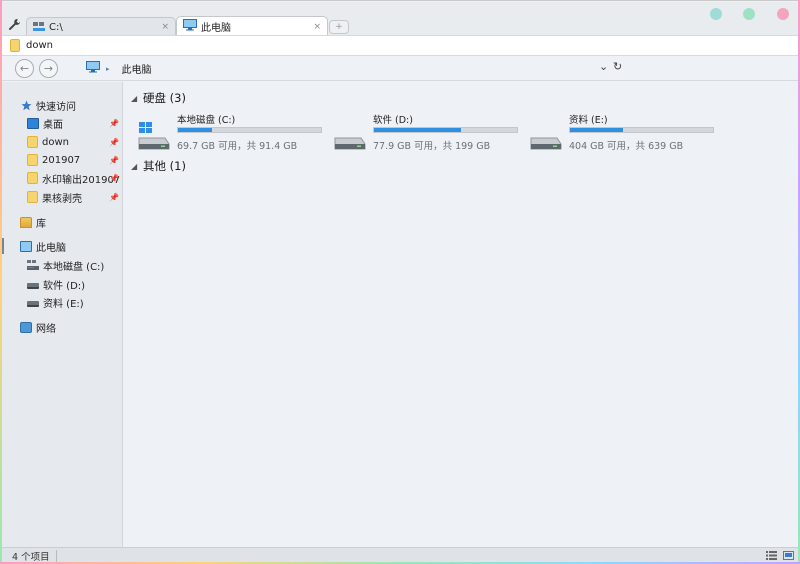  Describe the element at coordinates (164, 98) in the screenshot. I see `group-header-label: 硬盘 (3)` at that location.